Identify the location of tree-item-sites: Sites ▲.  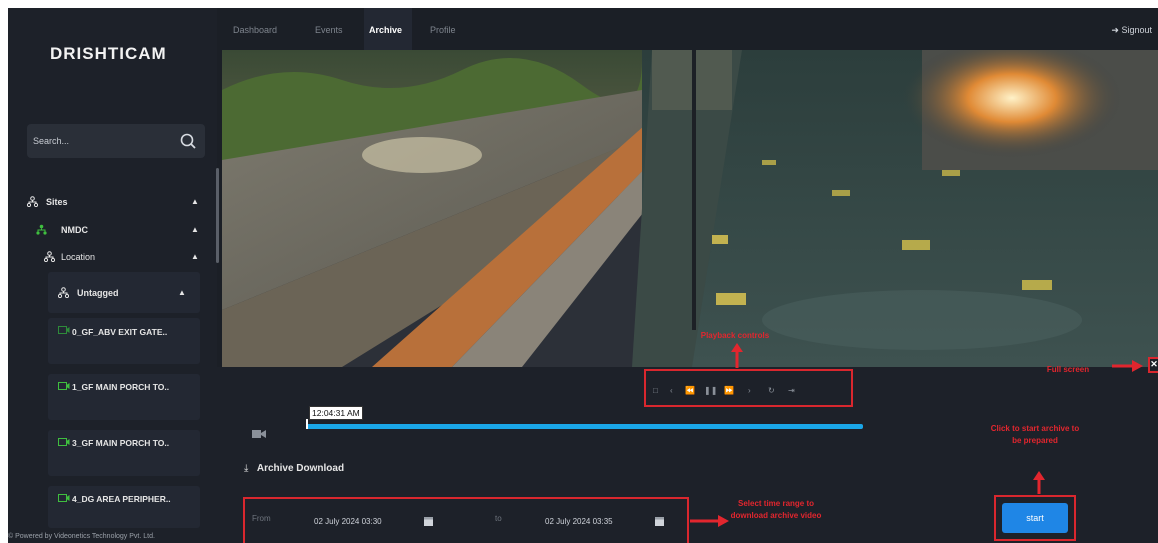
(117, 201).